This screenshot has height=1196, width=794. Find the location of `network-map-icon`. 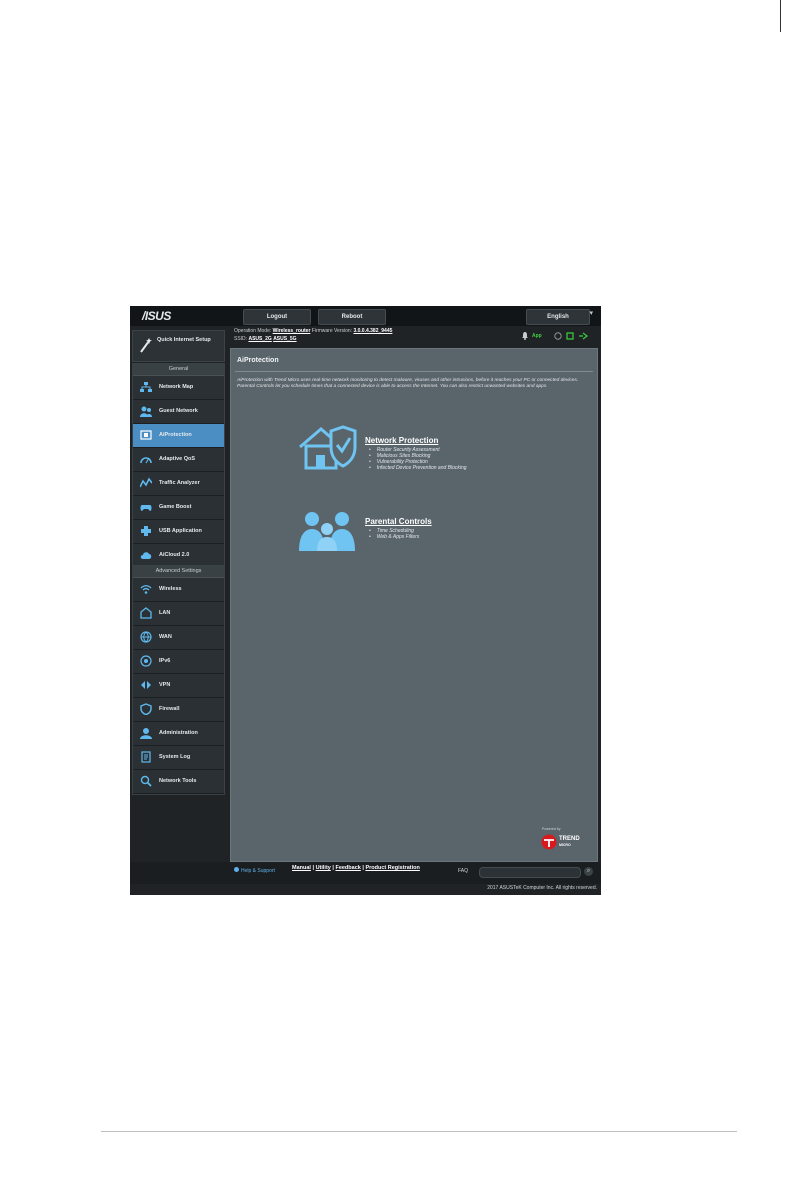

network-map-icon is located at coordinates (146, 387).